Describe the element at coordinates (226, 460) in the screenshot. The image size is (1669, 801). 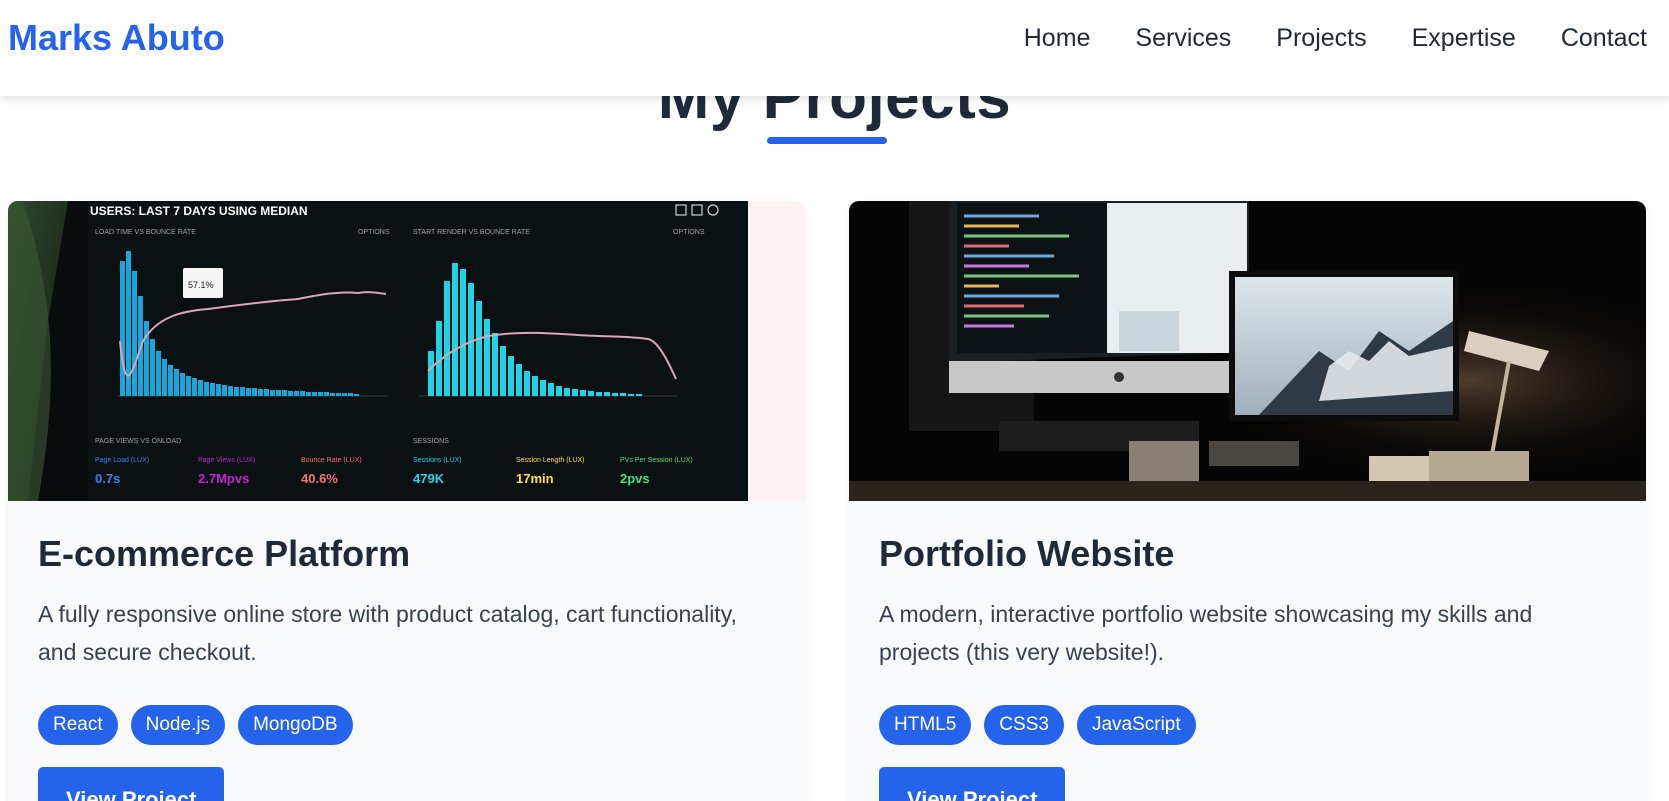
I see `svg-text: Page Views (LUX)` at that location.